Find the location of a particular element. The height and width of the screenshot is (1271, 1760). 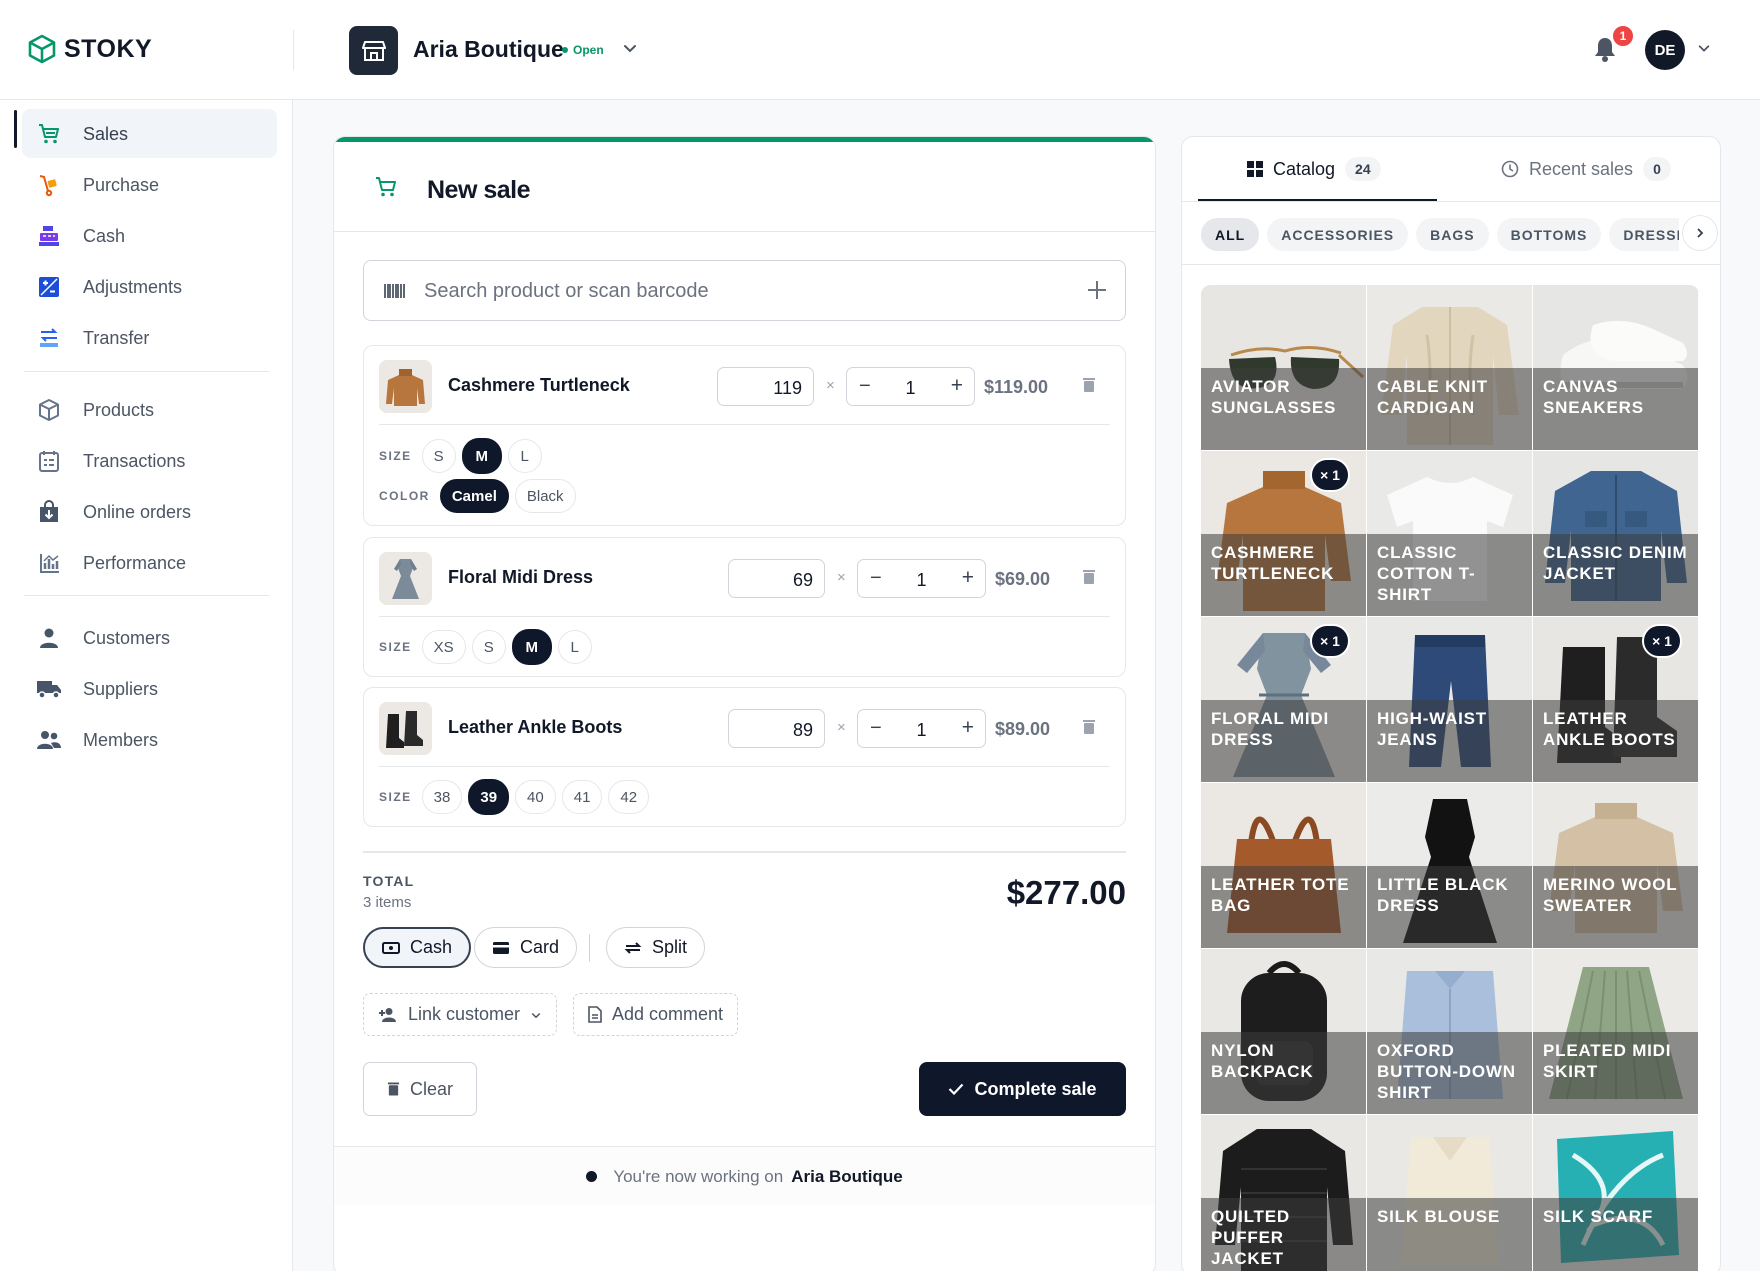

status-dot-icon is located at coordinates (592, 1176).